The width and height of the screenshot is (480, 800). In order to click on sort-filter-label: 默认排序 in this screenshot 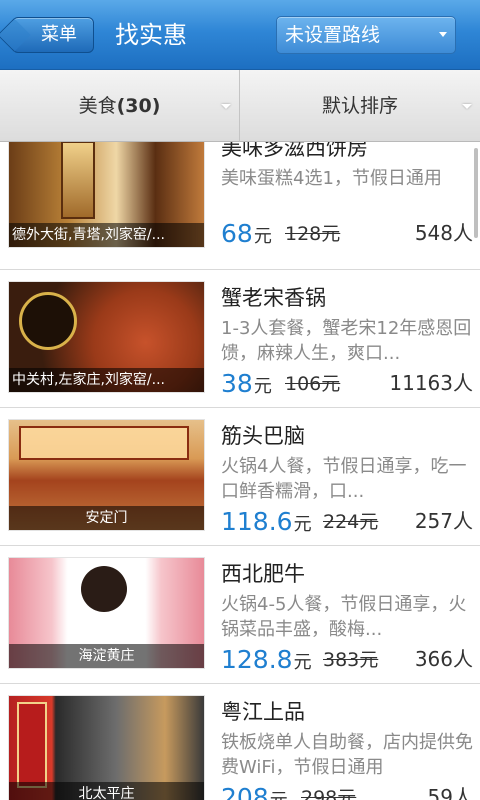, I will do `click(359, 106)`.